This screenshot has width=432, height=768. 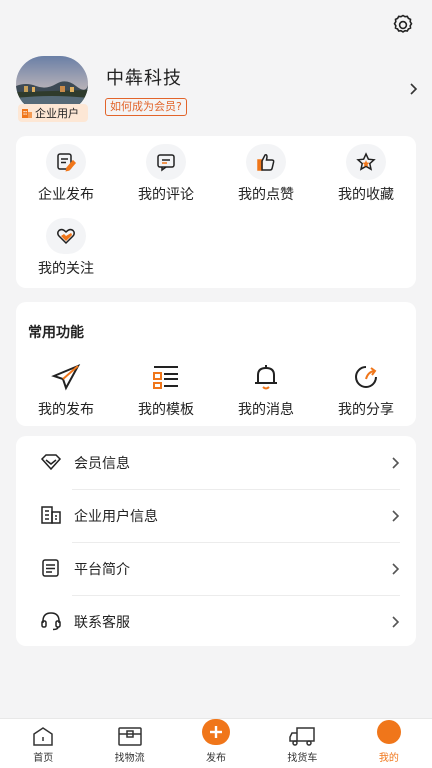 What do you see at coordinates (216, 515) in the screenshot?
I see `menu-enterprise-info: 企业用户信息` at bounding box center [216, 515].